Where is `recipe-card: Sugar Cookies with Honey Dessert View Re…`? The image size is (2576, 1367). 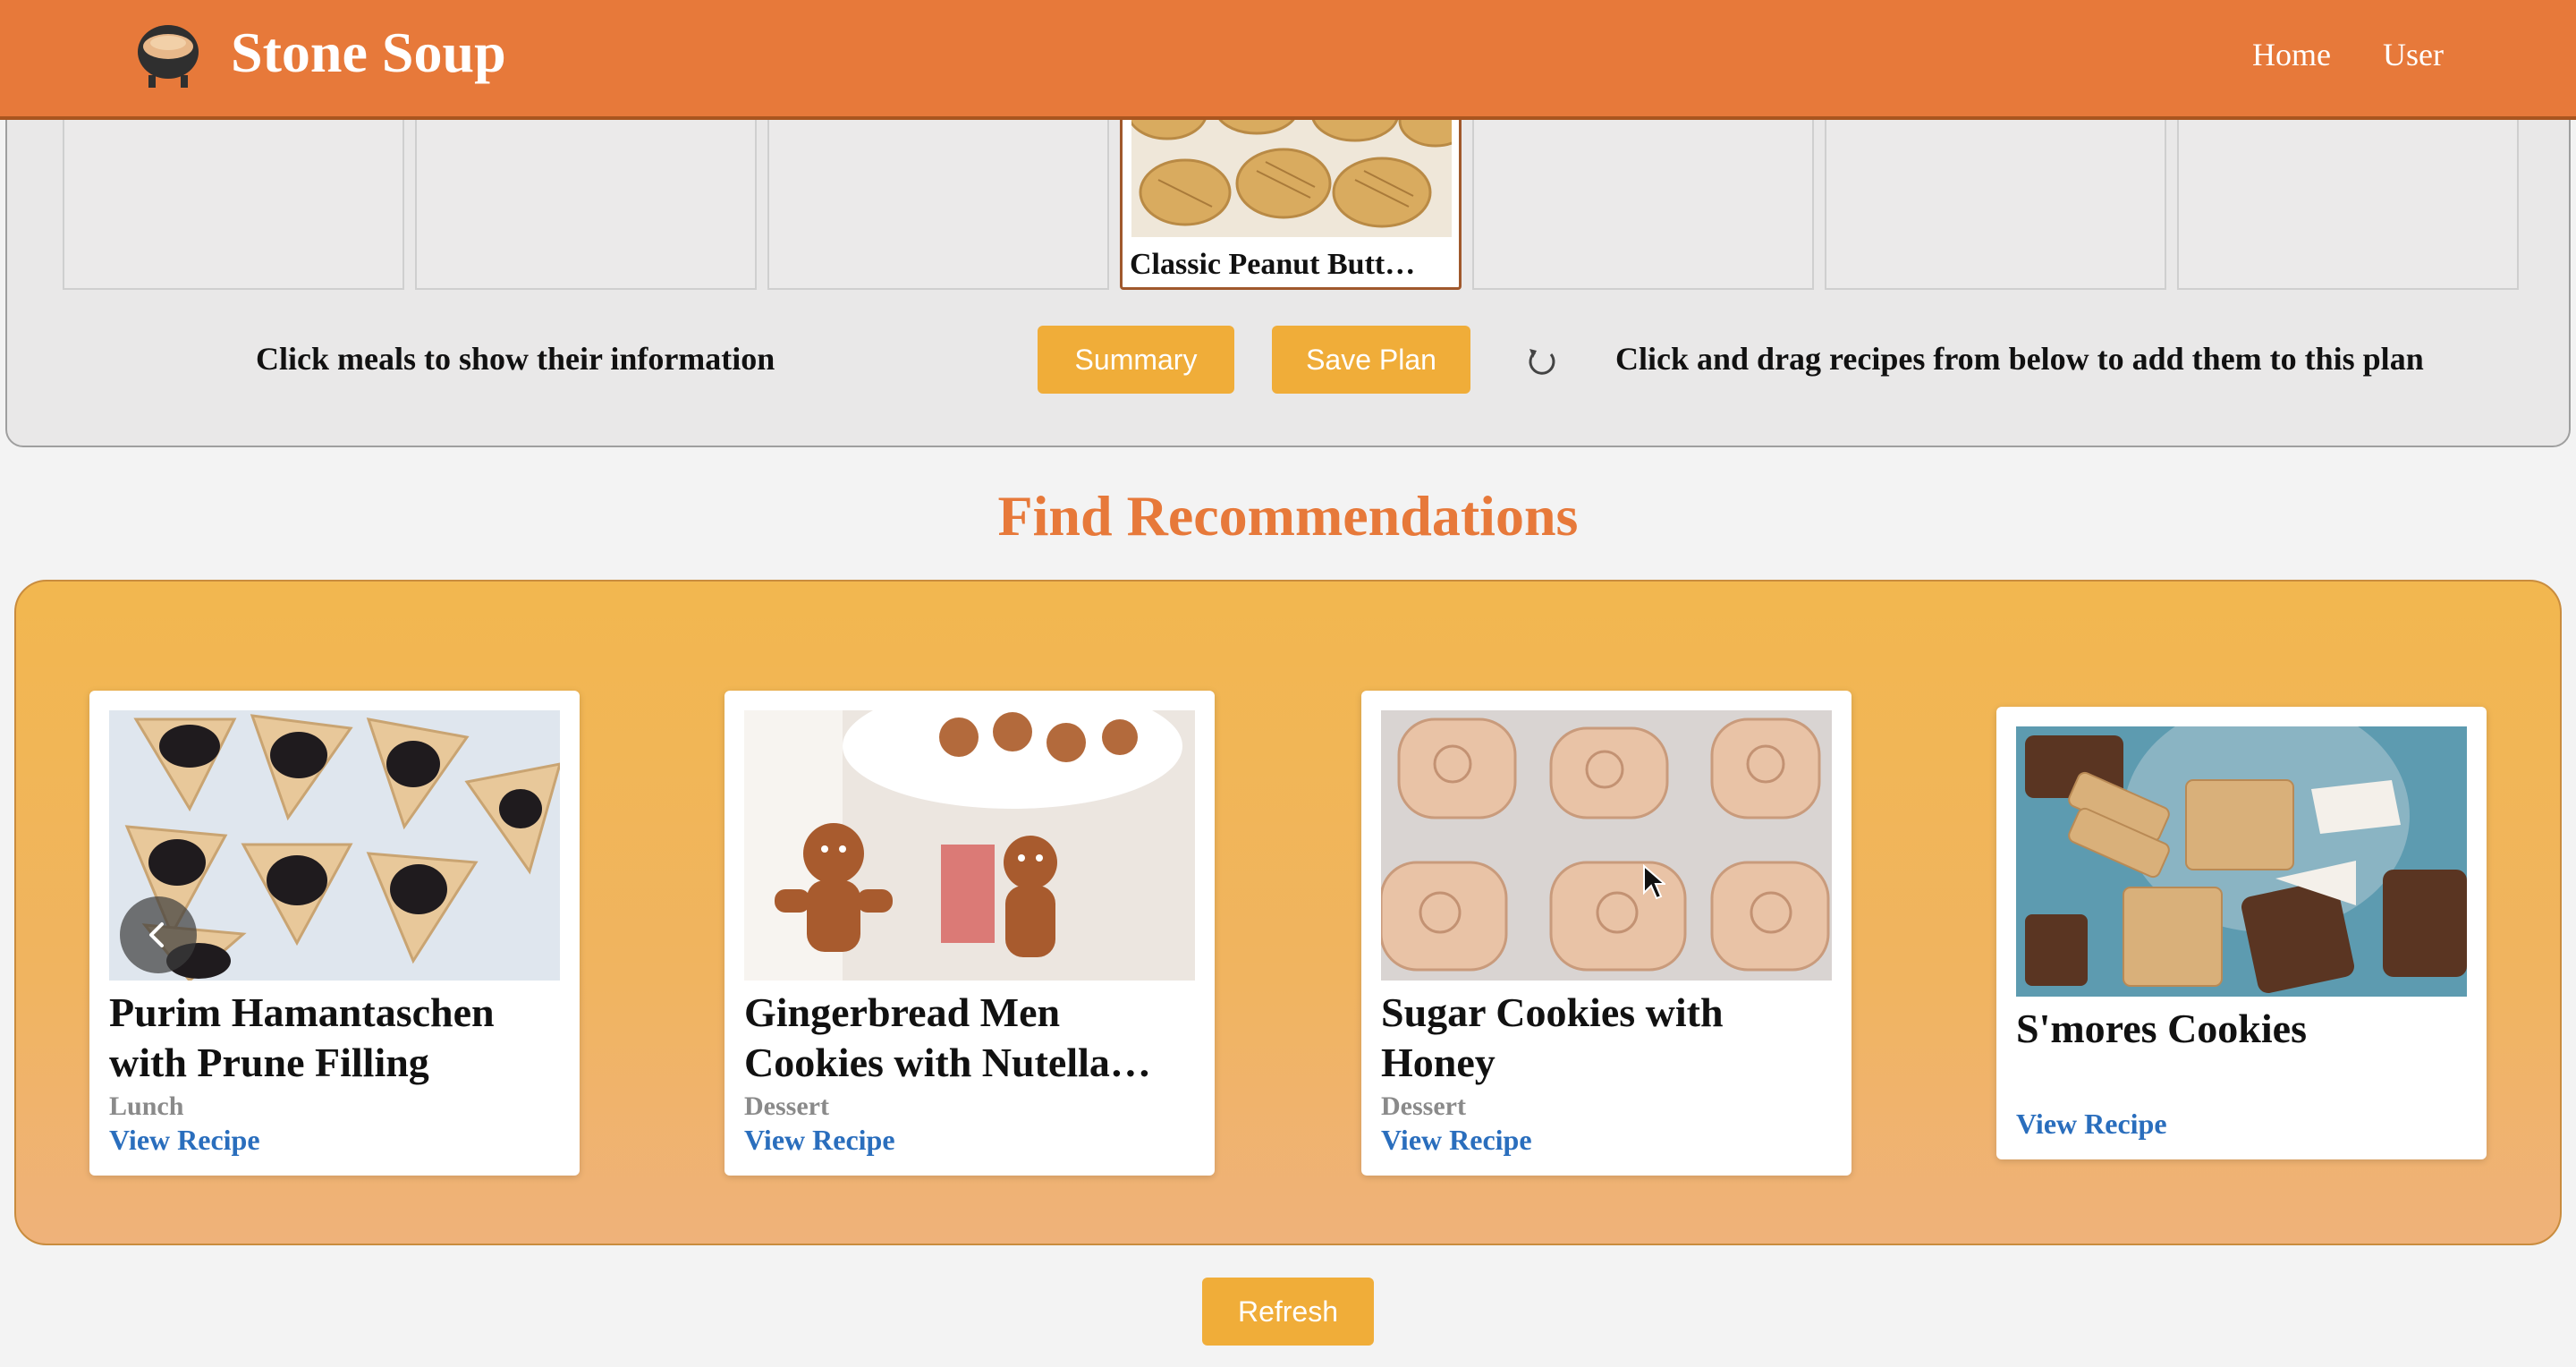
recipe-card: Sugar Cookies with Honey Dessert View Re… is located at coordinates (1606, 933).